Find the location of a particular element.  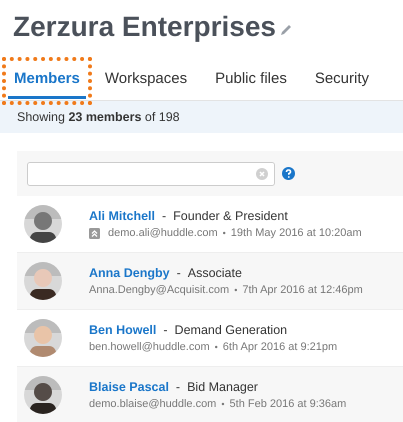

help-icon is located at coordinates (288, 173).